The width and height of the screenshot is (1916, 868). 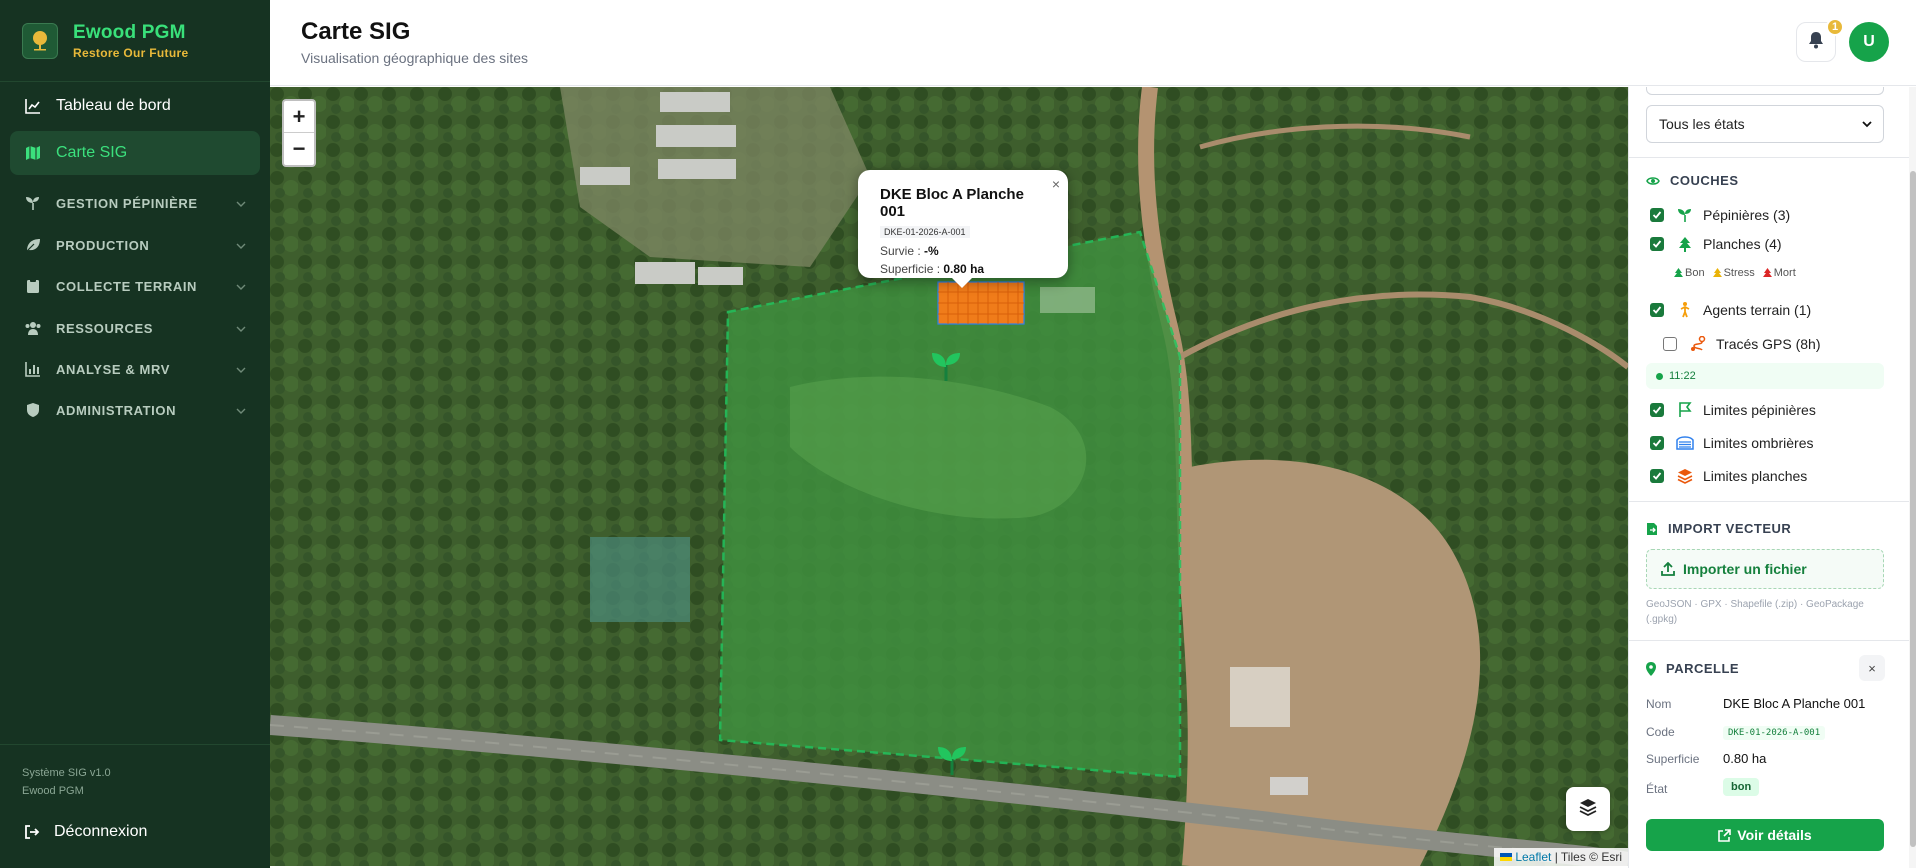 I want to click on parcelle-superficie-value: 0.80 ha, so click(x=1745, y=758).